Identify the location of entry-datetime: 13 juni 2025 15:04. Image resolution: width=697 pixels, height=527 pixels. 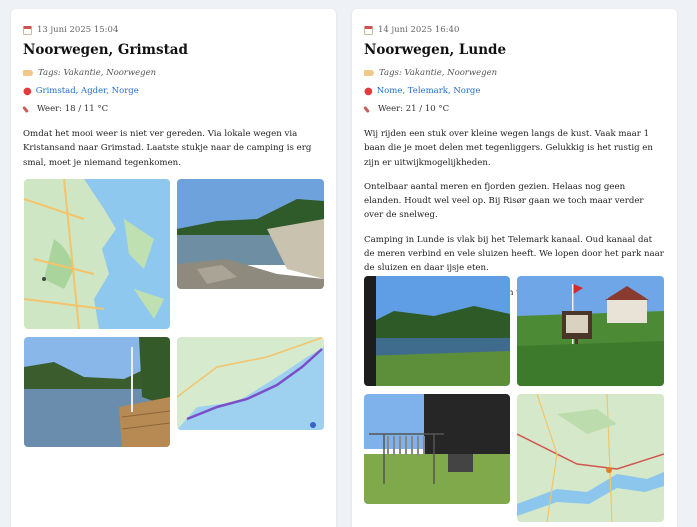
(173, 30).